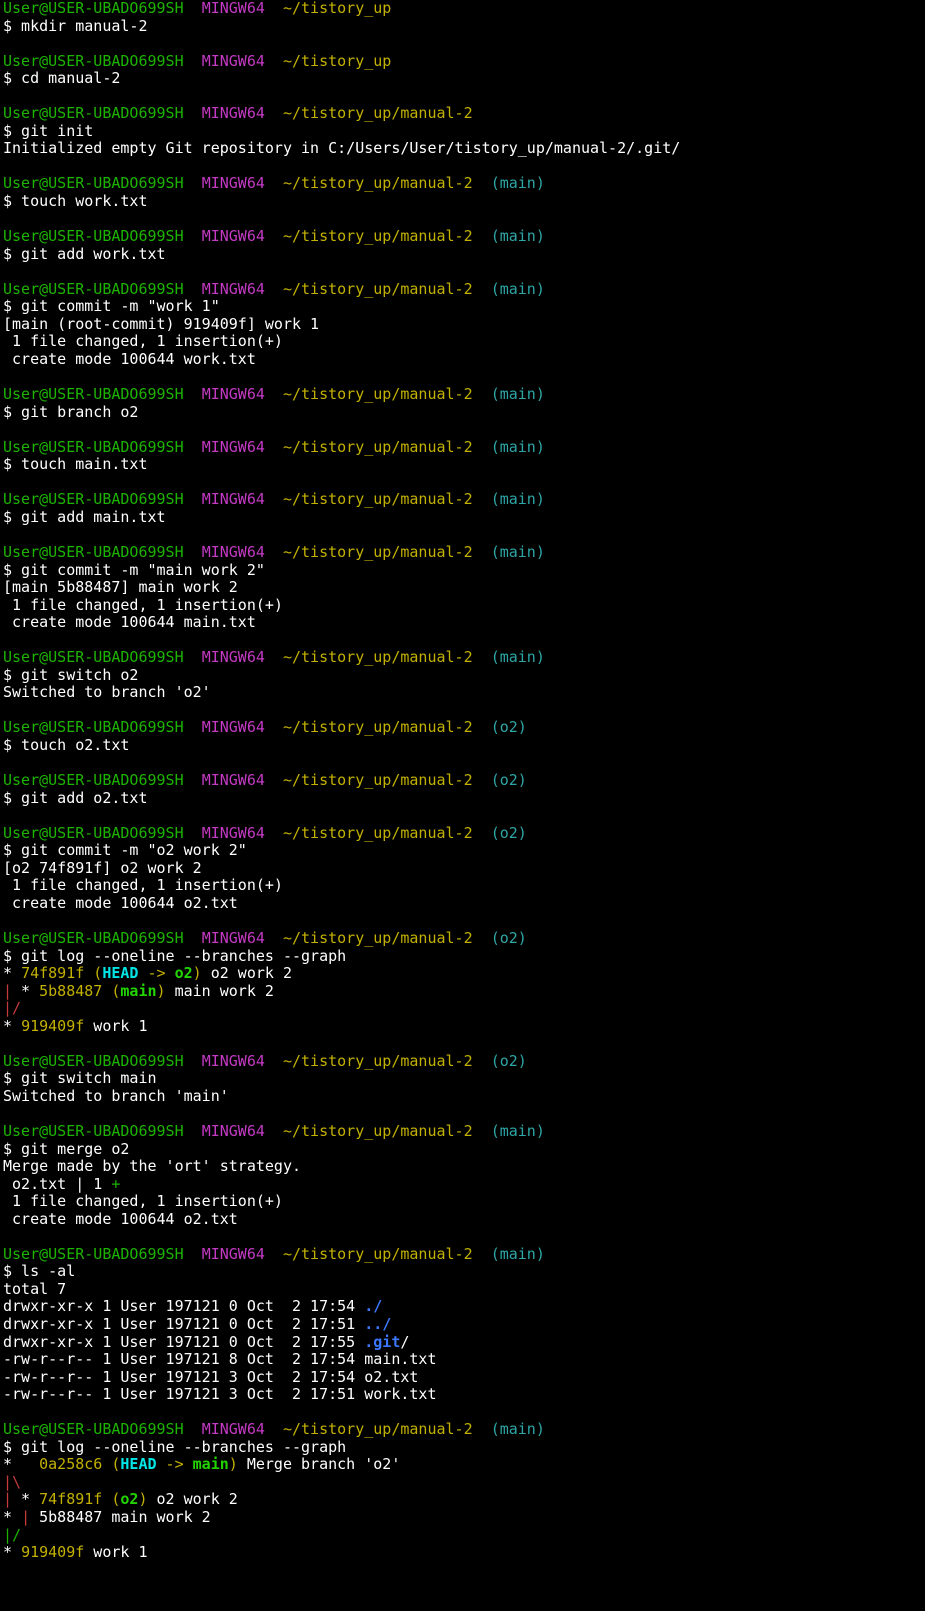 Image resolution: width=925 pixels, height=1611 pixels. I want to click on terminal-text: $ git merge o2, so click(66, 1148).